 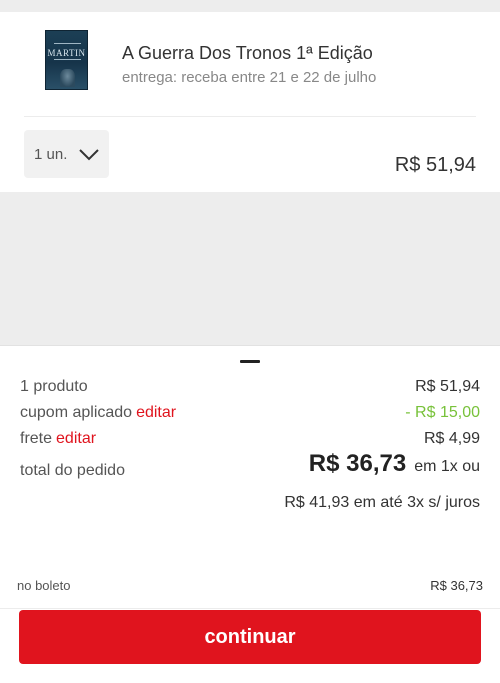 What do you see at coordinates (72, 470) in the screenshot?
I see `total-label: total do pedido` at bounding box center [72, 470].